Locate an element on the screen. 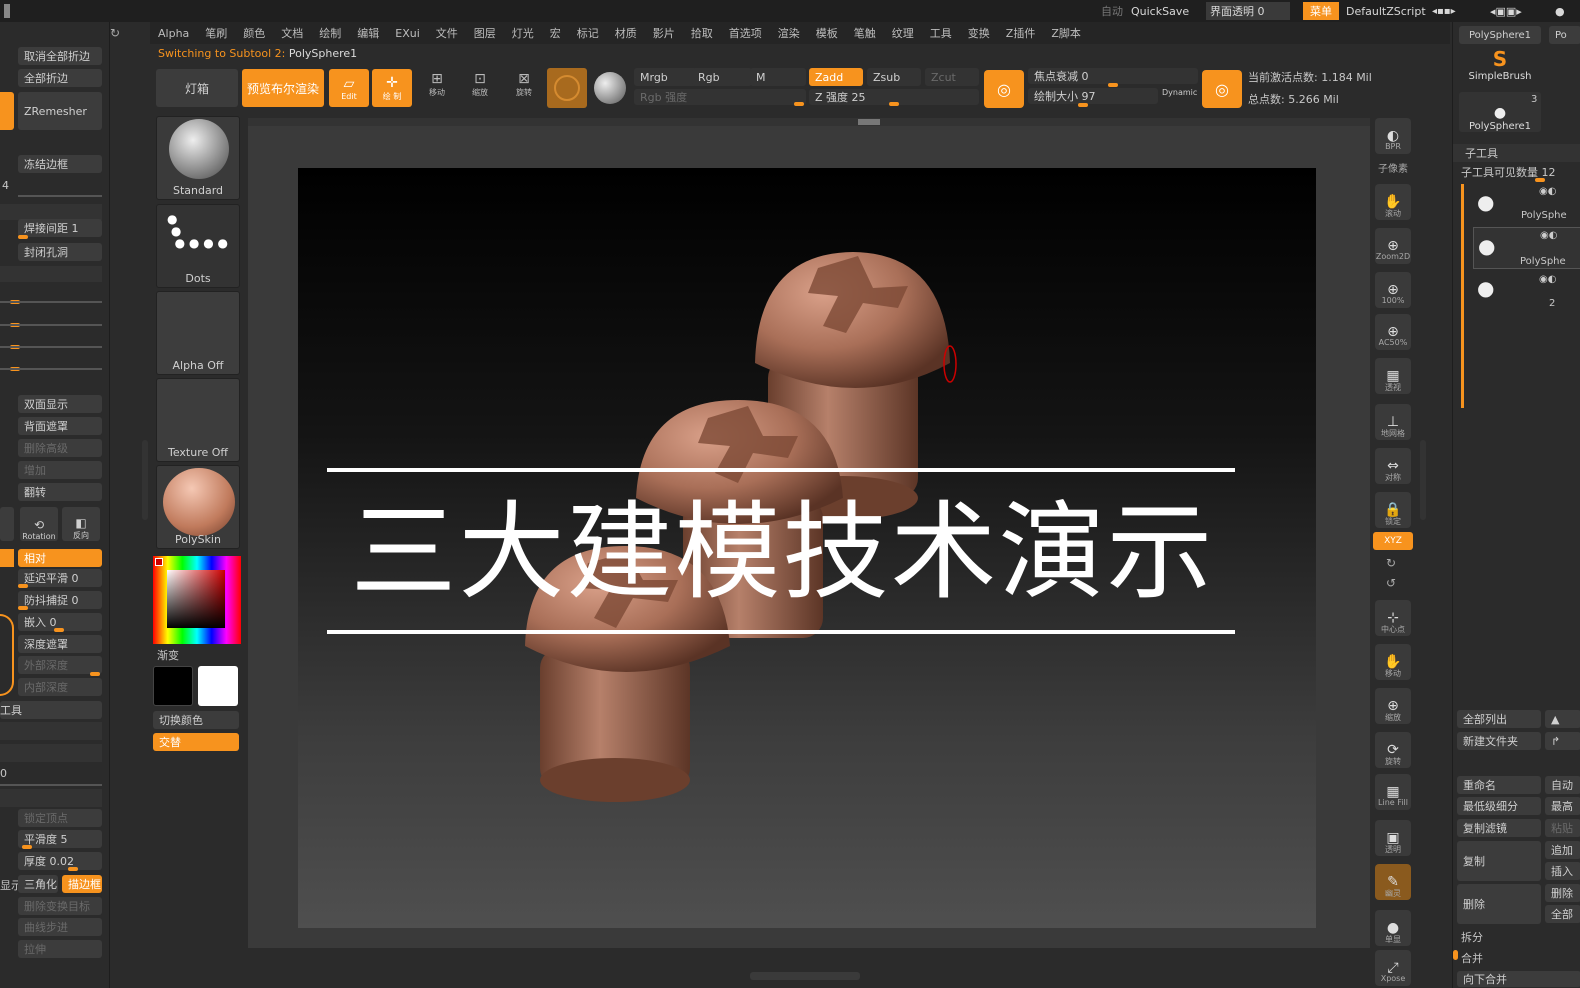  refresh-icon: ↻ is located at coordinates (115, 33).